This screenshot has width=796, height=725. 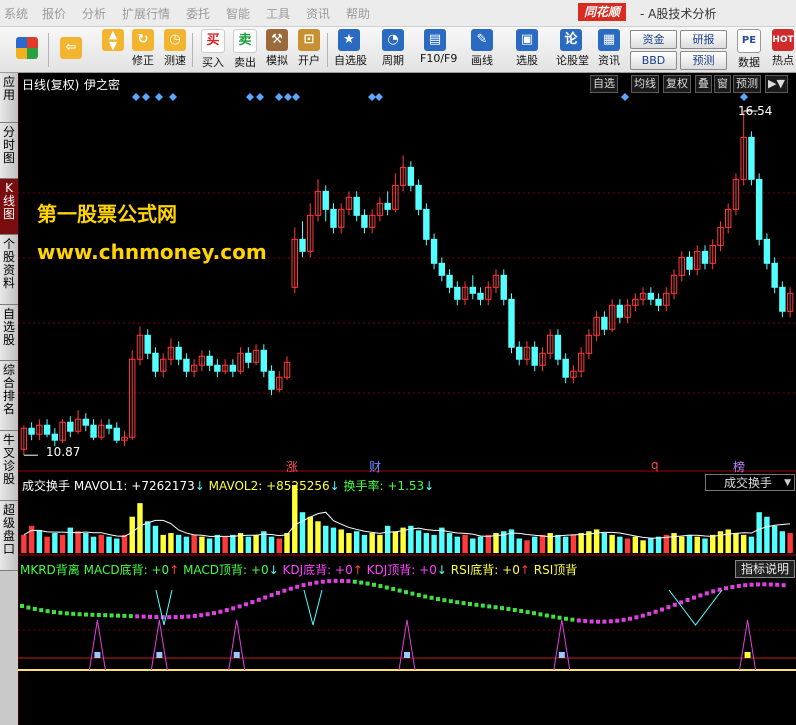 I want to click on event-label-limit-up: 涨, so click(x=292, y=466).